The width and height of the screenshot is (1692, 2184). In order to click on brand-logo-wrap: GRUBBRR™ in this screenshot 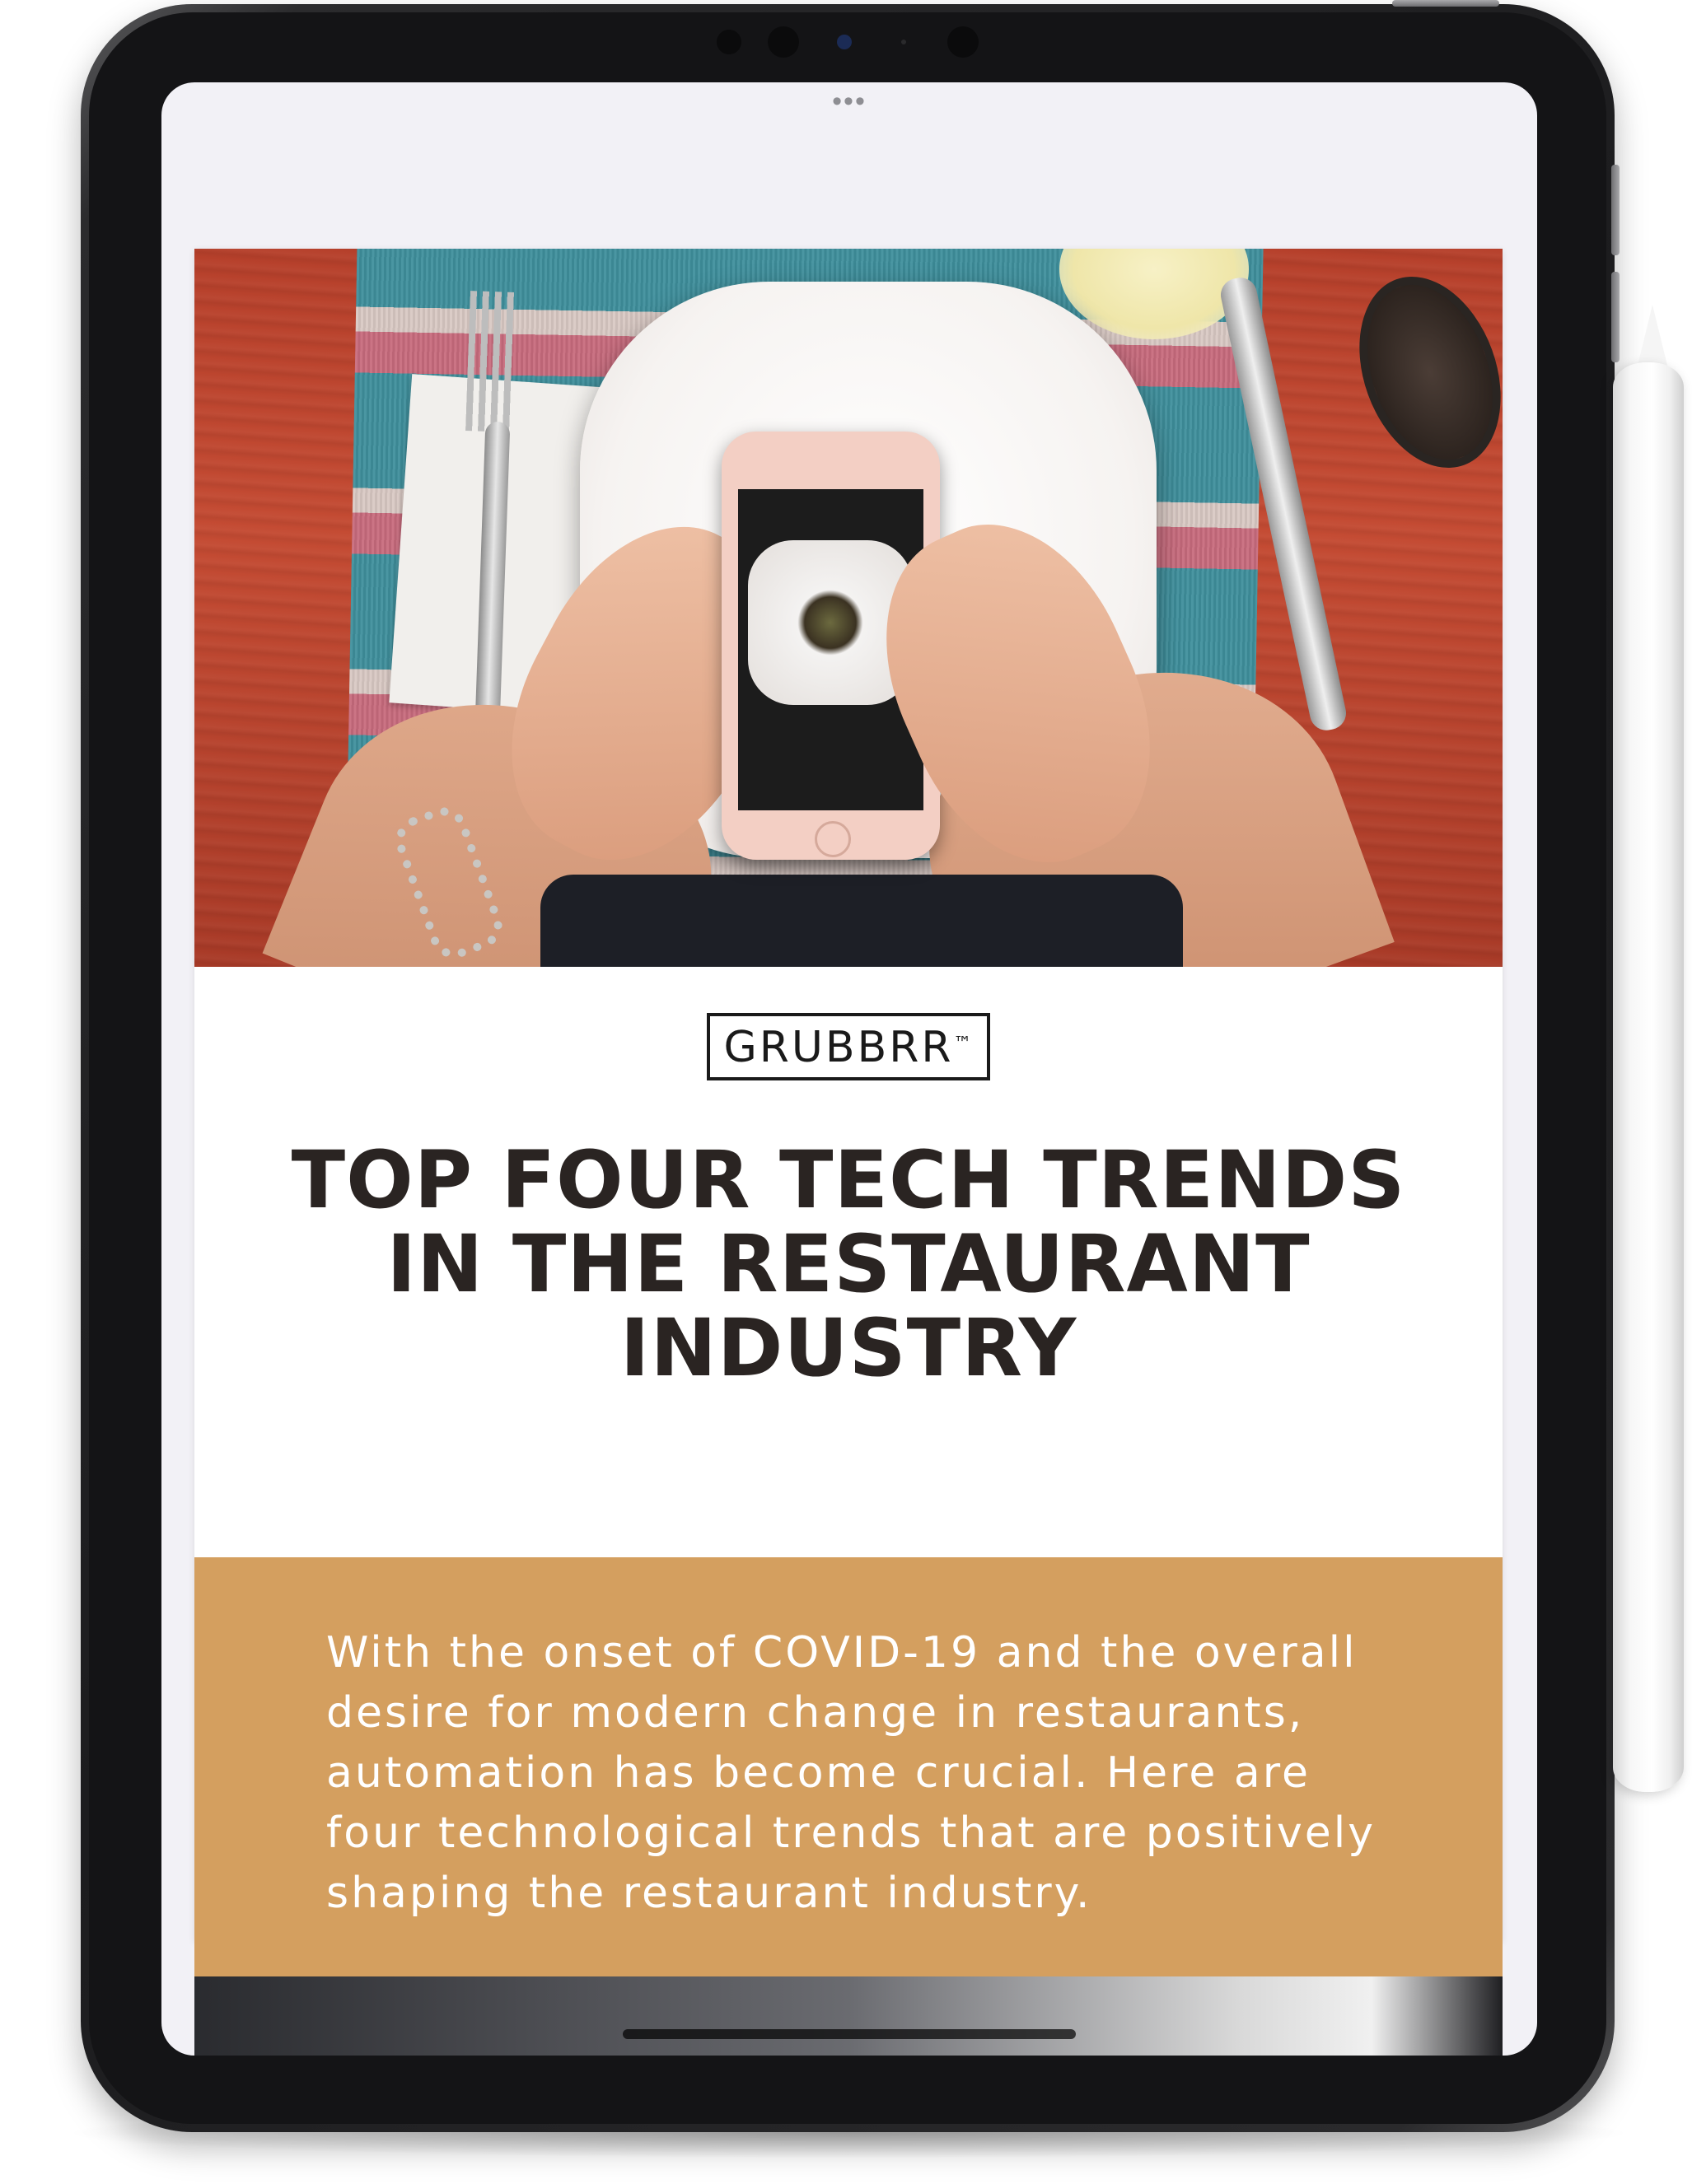, I will do `click(848, 1046)`.